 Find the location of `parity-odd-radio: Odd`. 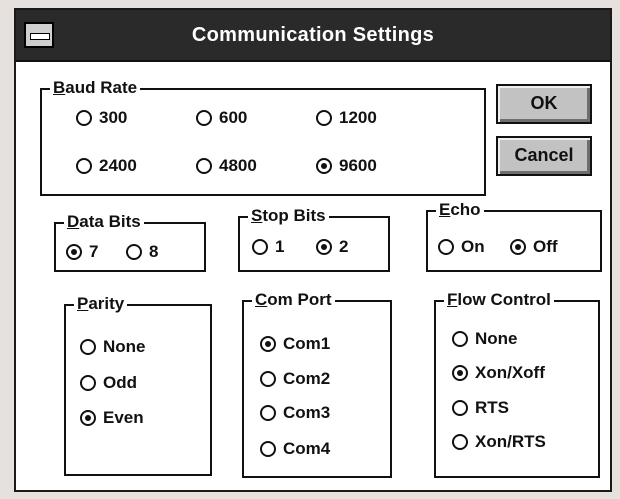

parity-odd-radio: Odd is located at coordinates (108, 383).